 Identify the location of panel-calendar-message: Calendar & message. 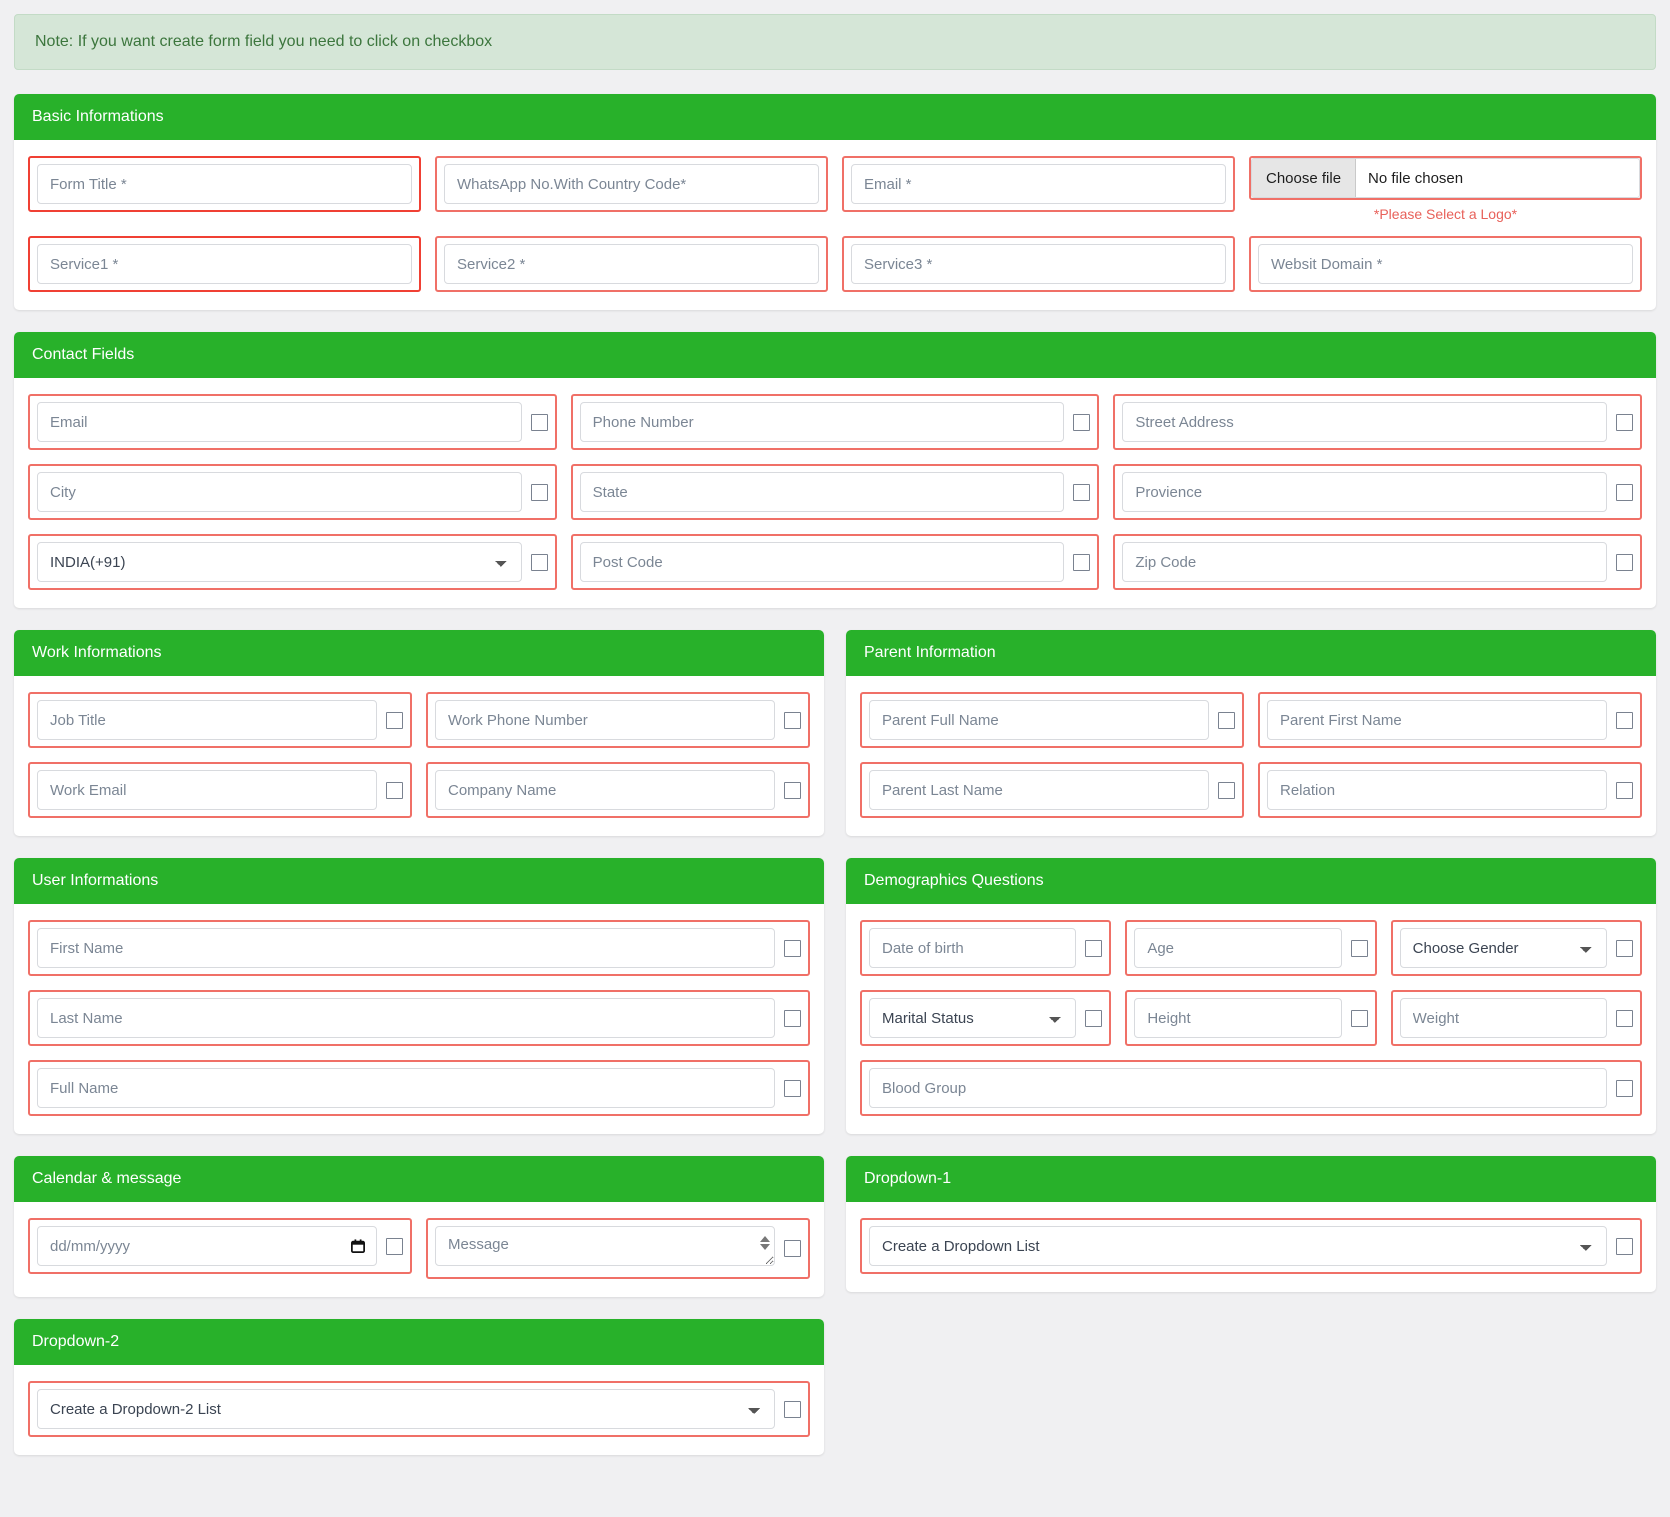
(419, 1226).